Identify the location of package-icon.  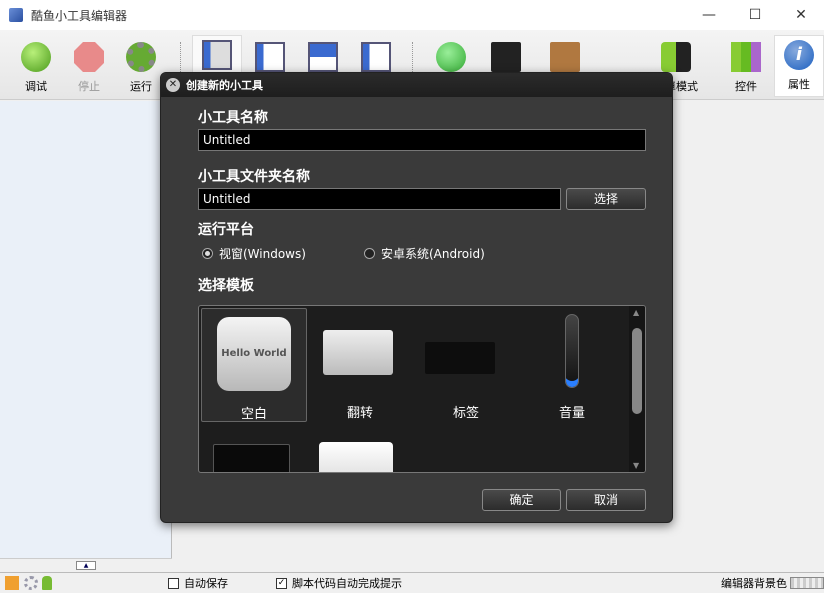
(565, 57).